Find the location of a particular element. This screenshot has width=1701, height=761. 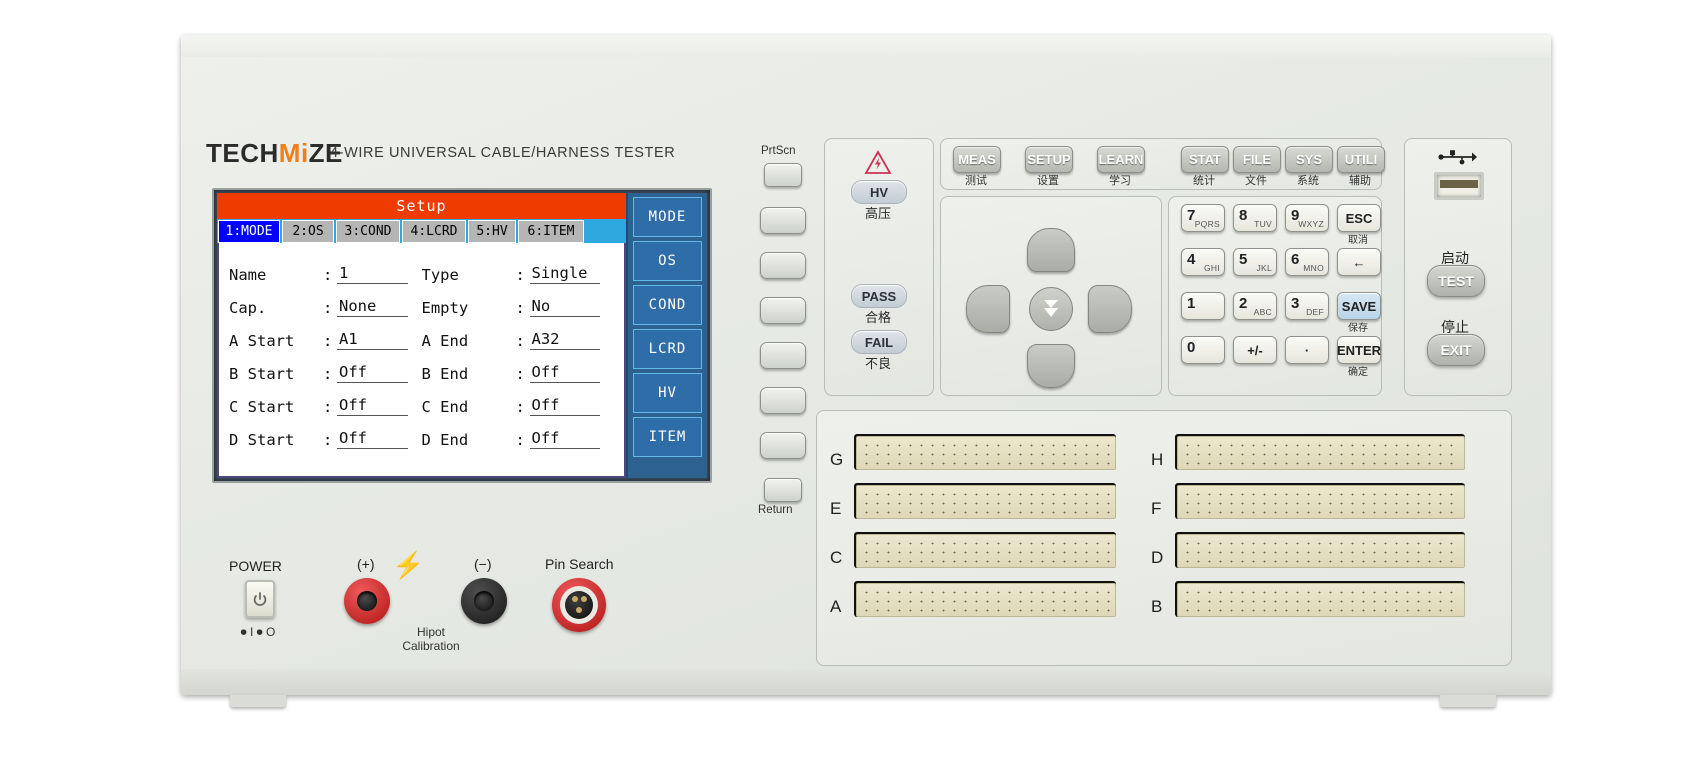

chassis-foot-right is located at coordinates (1468, 701).